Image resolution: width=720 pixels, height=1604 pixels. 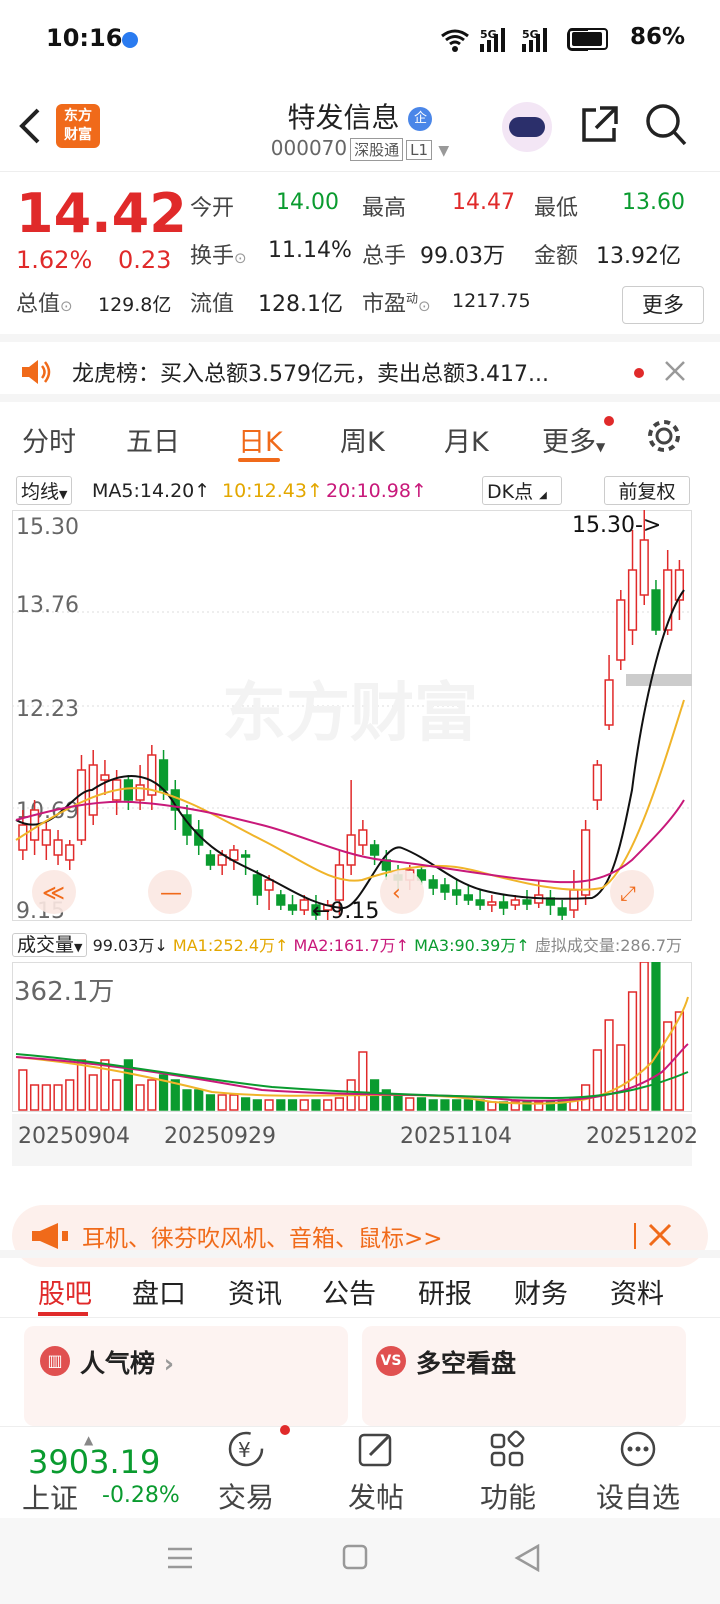 I want to click on tab-fenshi: 分时, so click(x=49, y=439).